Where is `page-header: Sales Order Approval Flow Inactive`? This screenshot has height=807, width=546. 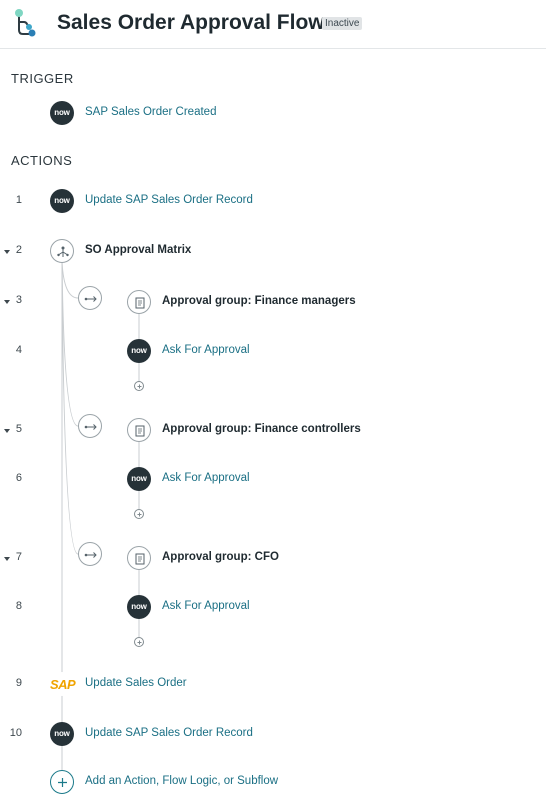
page-header: Sales Order Approval Flow Inactive is located at coordinates (273, 24).